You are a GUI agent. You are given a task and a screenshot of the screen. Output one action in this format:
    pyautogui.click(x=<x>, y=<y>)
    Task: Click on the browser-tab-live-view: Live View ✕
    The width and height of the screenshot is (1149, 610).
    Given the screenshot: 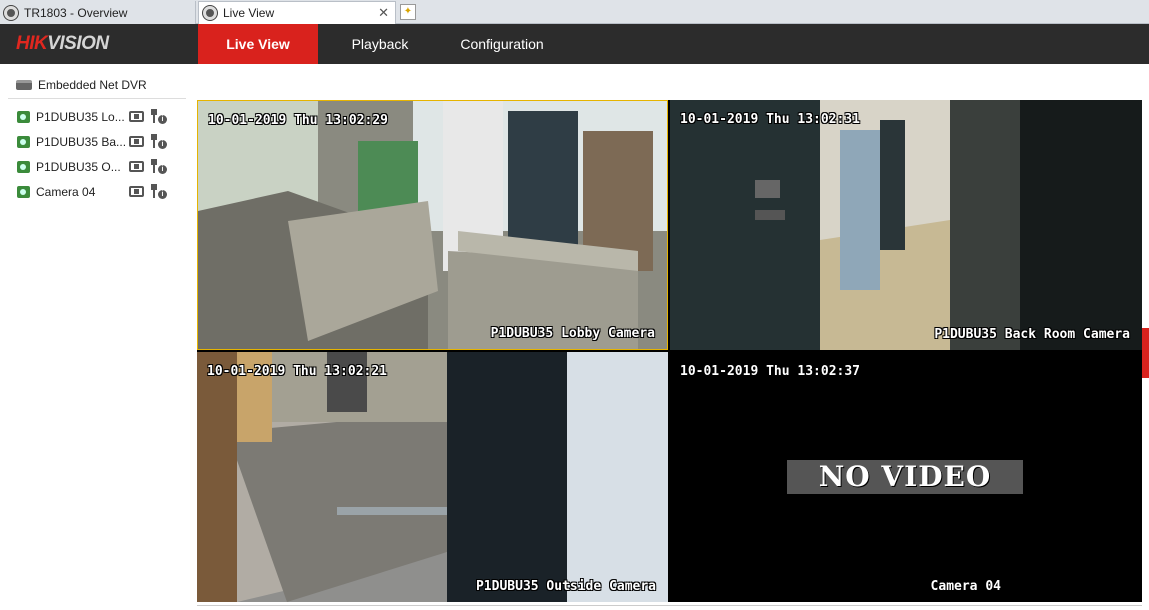 What is the action you would take?
    pyautogui.click(x=297, y=12)
    